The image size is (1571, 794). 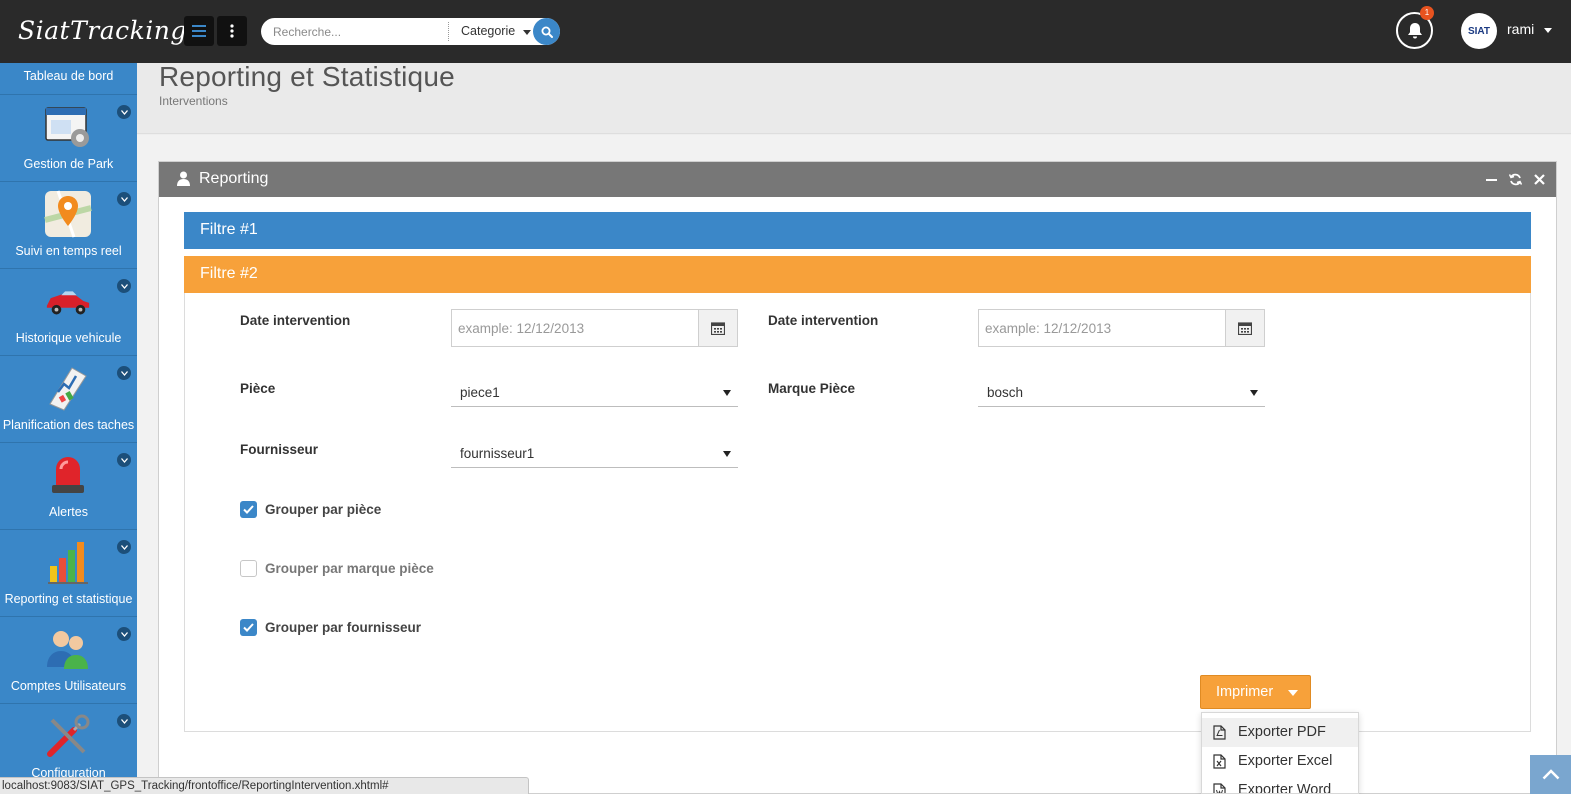 I want to click on hamburger-icon, so click(x=199, y=31).